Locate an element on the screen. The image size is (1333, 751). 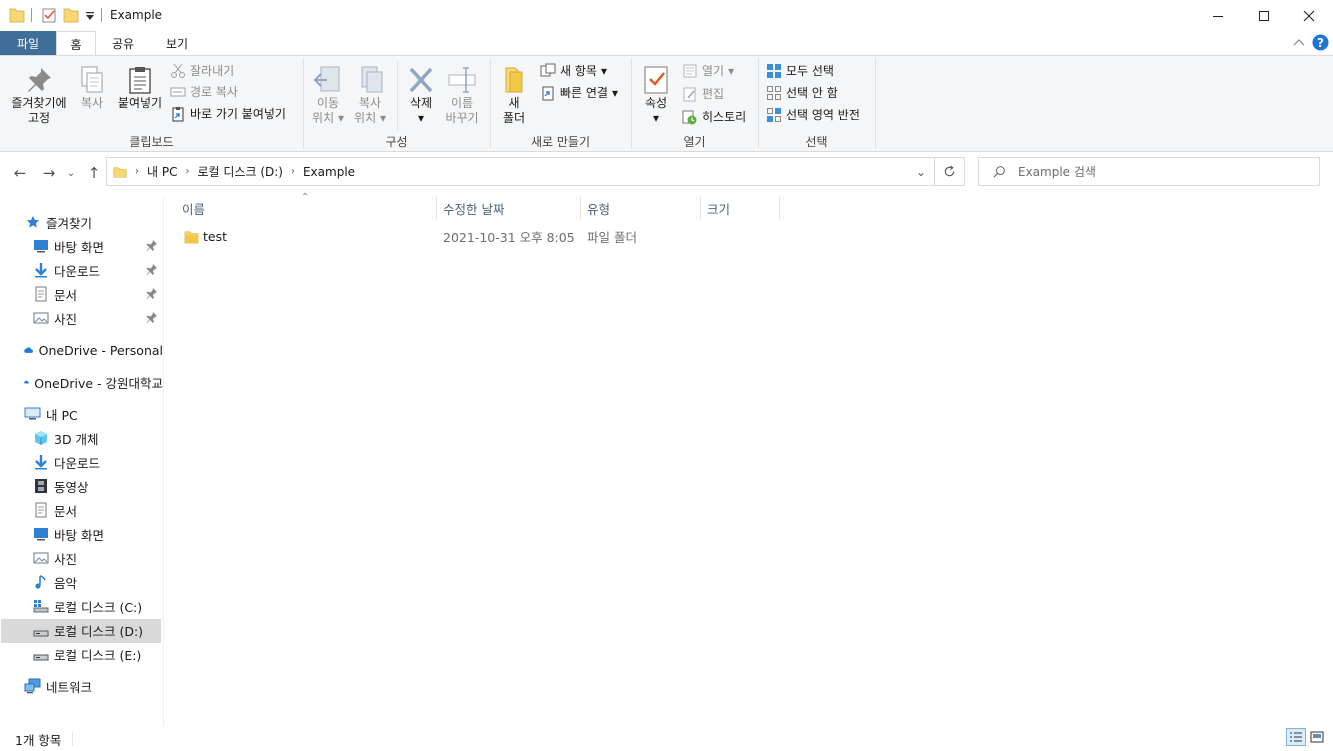
delete-dropdown: ▾ is located at coordinates (421, 118).